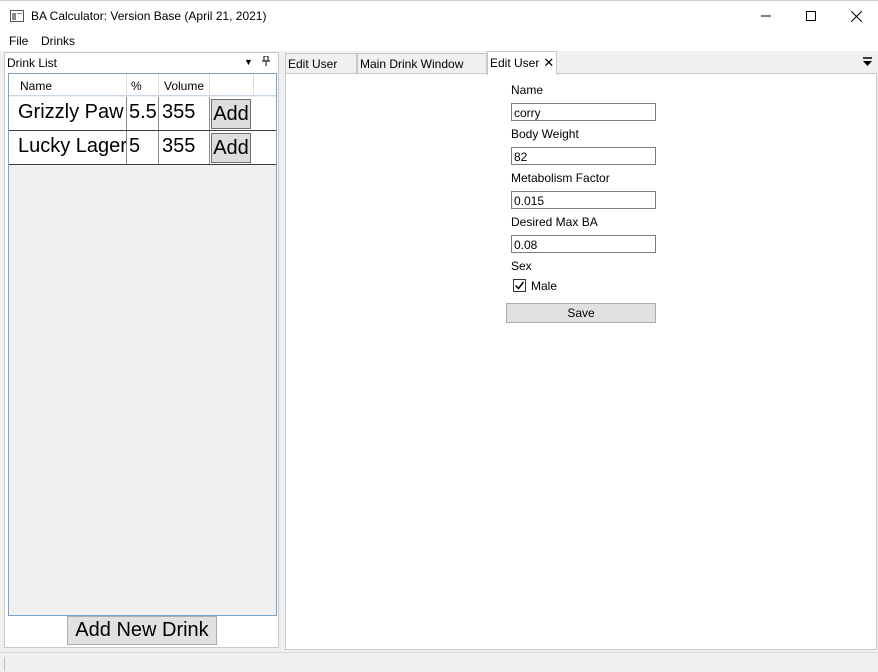 This screenshot has height=672, width=878. I want to click on body-weight-label: Body Weight, so click(545, 134).